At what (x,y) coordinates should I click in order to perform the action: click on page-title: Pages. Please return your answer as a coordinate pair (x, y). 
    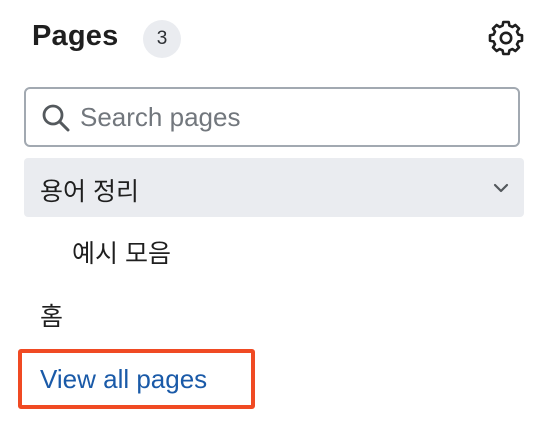
    Looking at the image, I should click on (75, 36).